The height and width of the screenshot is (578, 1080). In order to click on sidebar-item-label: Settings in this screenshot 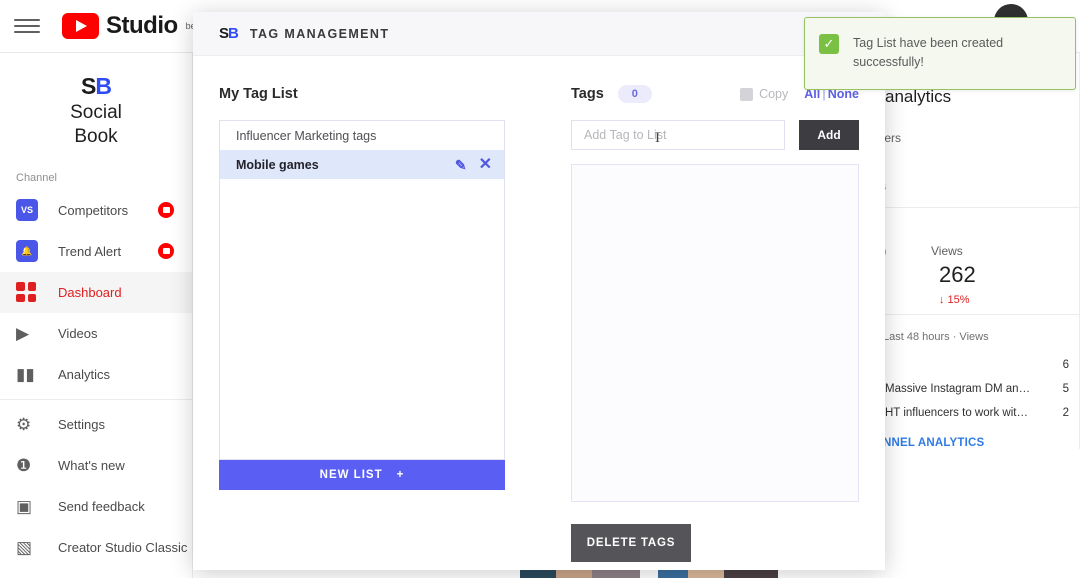, I will do `click(81, 424)`.